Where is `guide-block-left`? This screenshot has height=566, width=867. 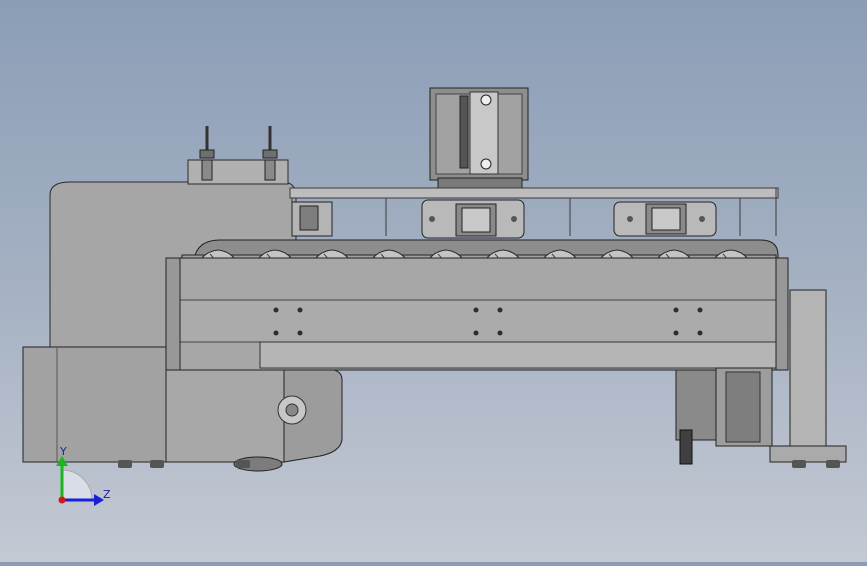 guide-block-left is located at coordinates (312, 219).